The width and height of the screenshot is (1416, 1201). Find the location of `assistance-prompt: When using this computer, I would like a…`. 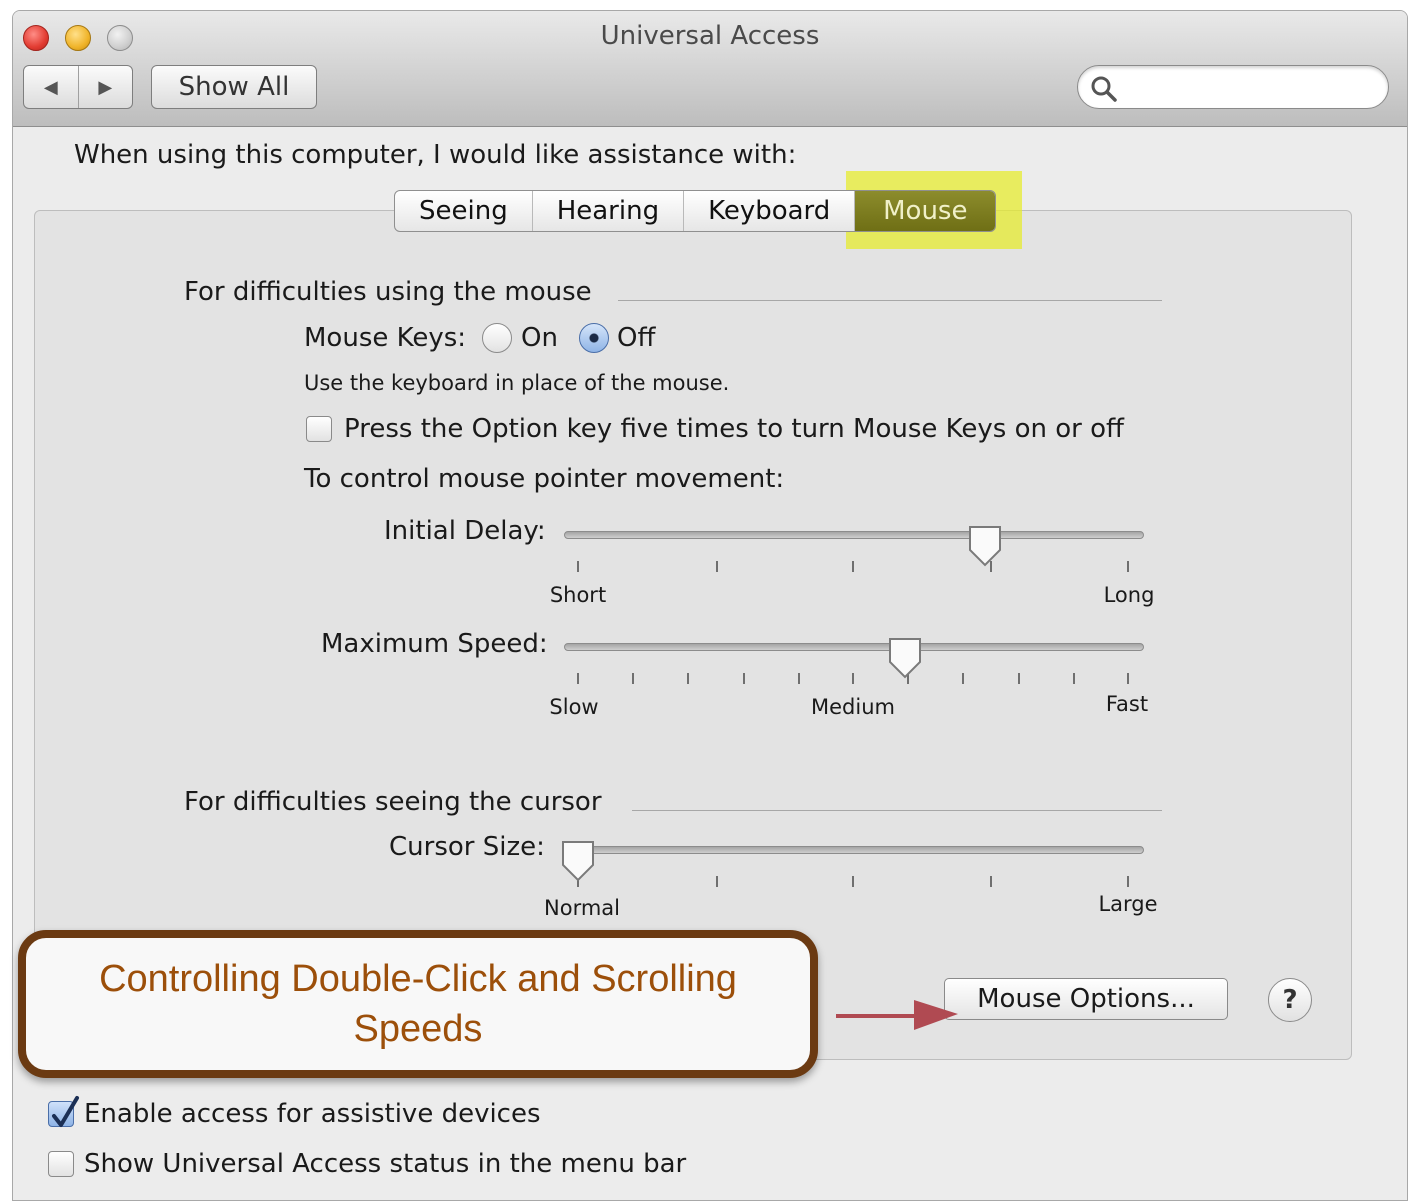

assistance-prompt: When using this computer, I would like a… is located at coordinates (435, 155).